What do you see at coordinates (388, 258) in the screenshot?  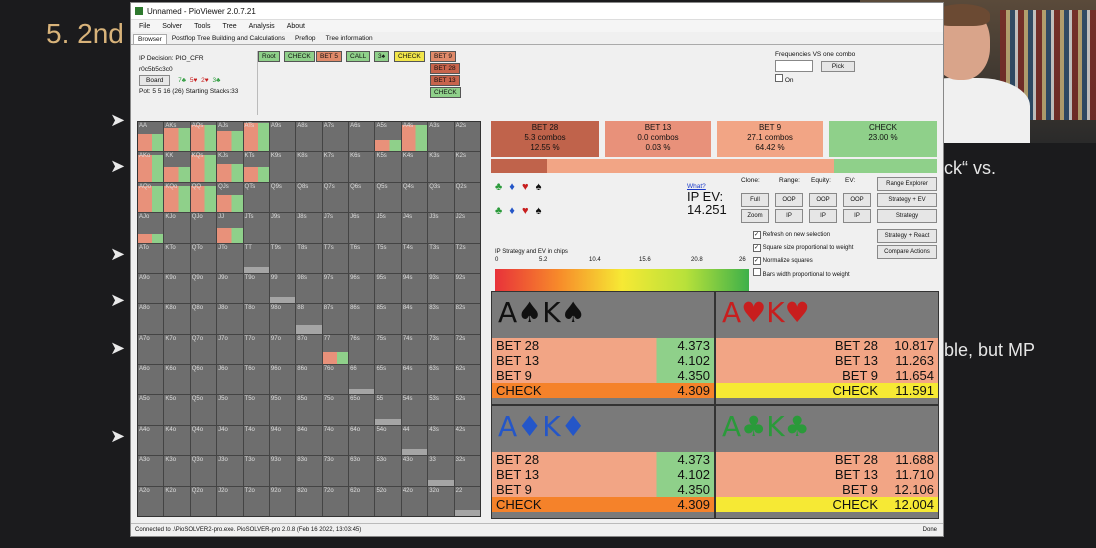 I see `hand-cell: T5s` at bounding box center [388, 258].